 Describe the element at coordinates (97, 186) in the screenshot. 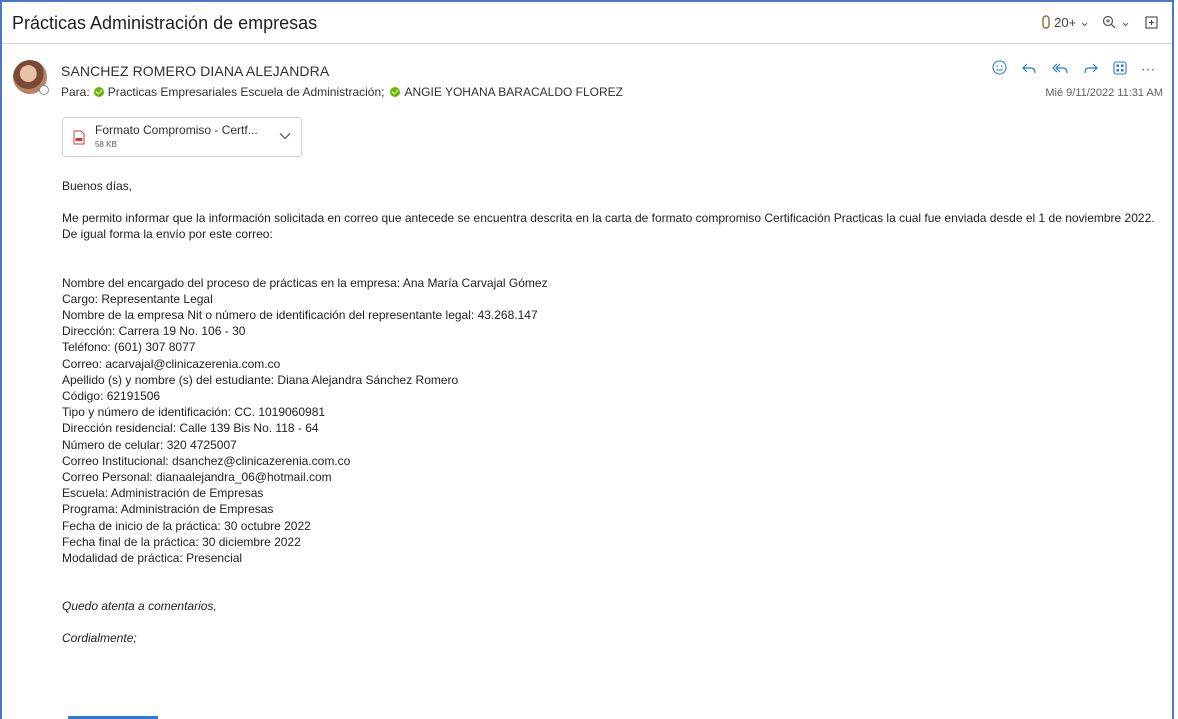

I see `greeting: Buenos días,` at that location.